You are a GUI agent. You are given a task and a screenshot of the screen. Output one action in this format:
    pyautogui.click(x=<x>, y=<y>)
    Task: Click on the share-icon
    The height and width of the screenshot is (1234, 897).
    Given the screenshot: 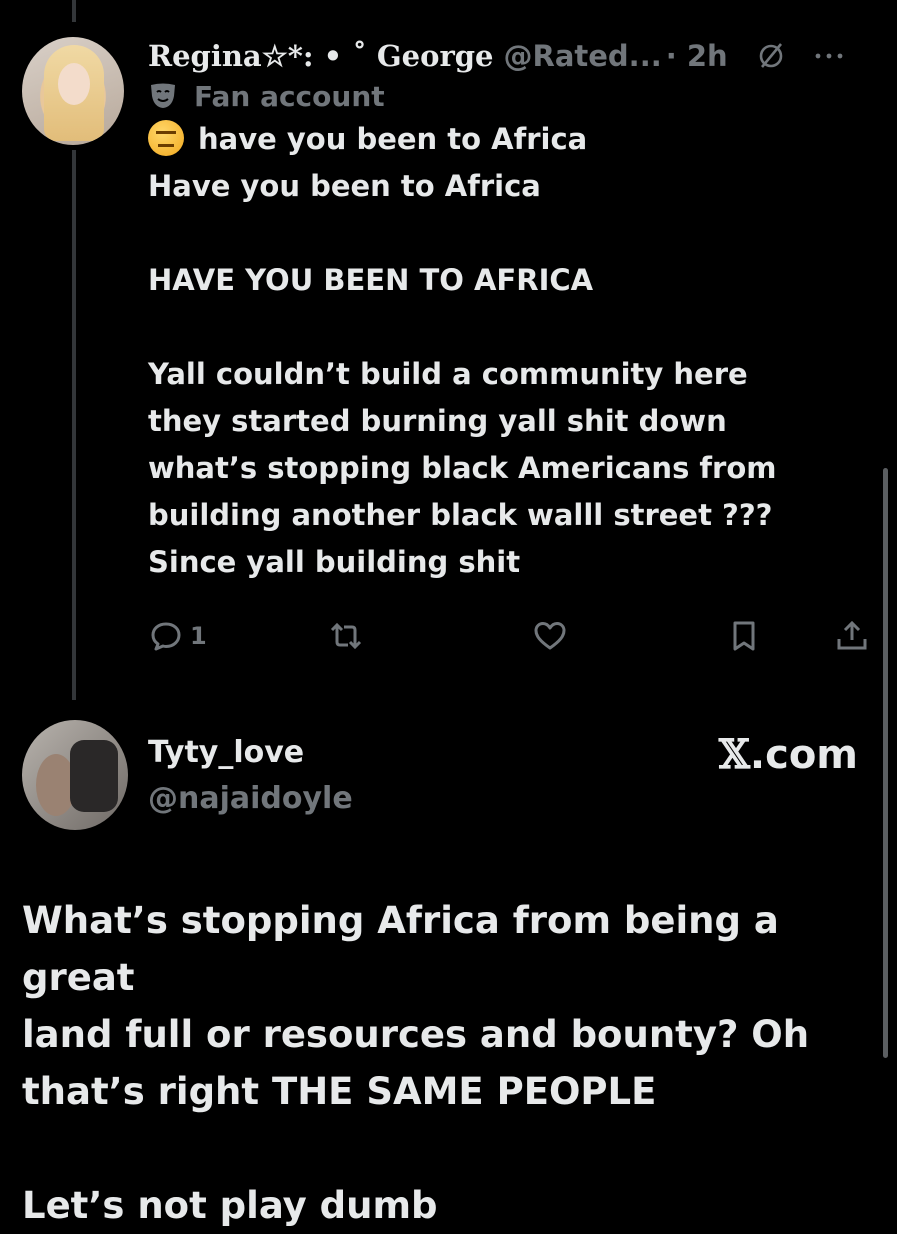 What is the action you would take?
    pyautogui.click(x=852, y=635)
    